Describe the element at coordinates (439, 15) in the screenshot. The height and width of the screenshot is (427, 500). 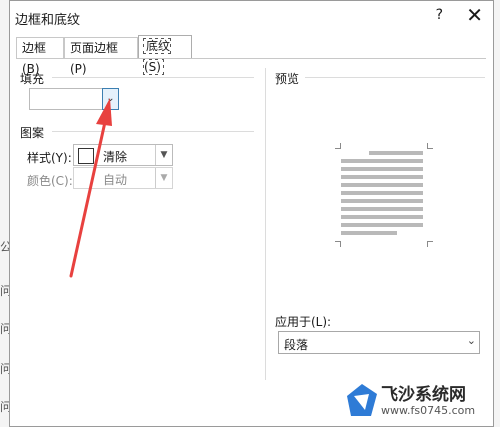
I see `help-button: ?` at that location.